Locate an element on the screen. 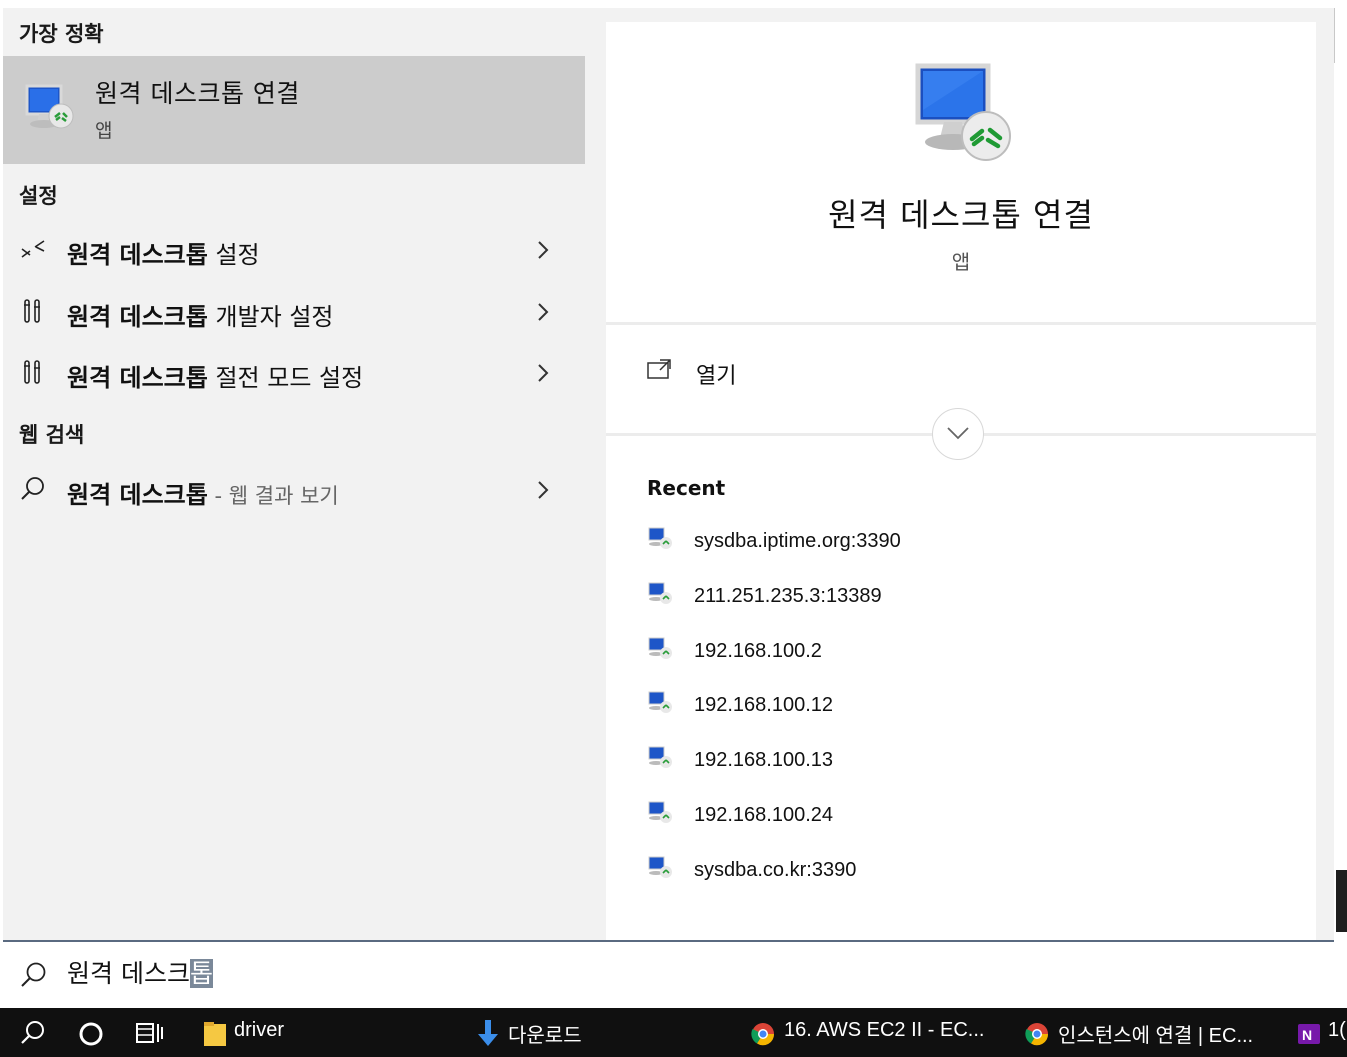 This screenshot has width=1347, height=1057. web-search-item: 원격 데스크톱 - 웹 결과 보기 is located at coordinates (294, 490).